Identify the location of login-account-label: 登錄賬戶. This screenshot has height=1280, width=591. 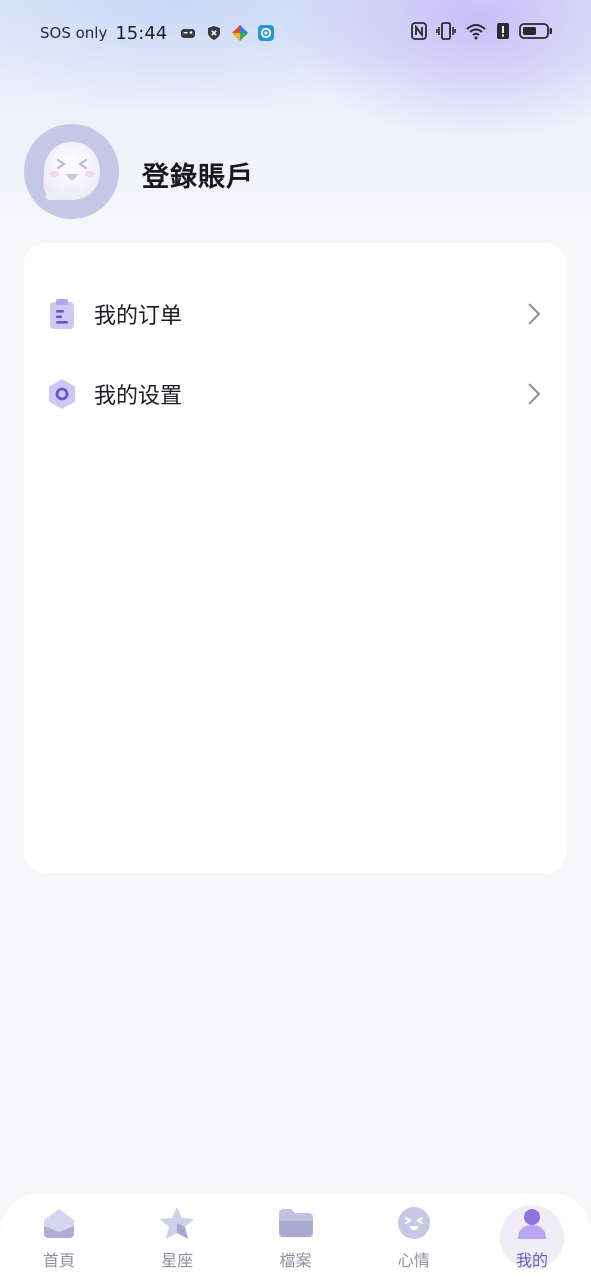
(198, 174).